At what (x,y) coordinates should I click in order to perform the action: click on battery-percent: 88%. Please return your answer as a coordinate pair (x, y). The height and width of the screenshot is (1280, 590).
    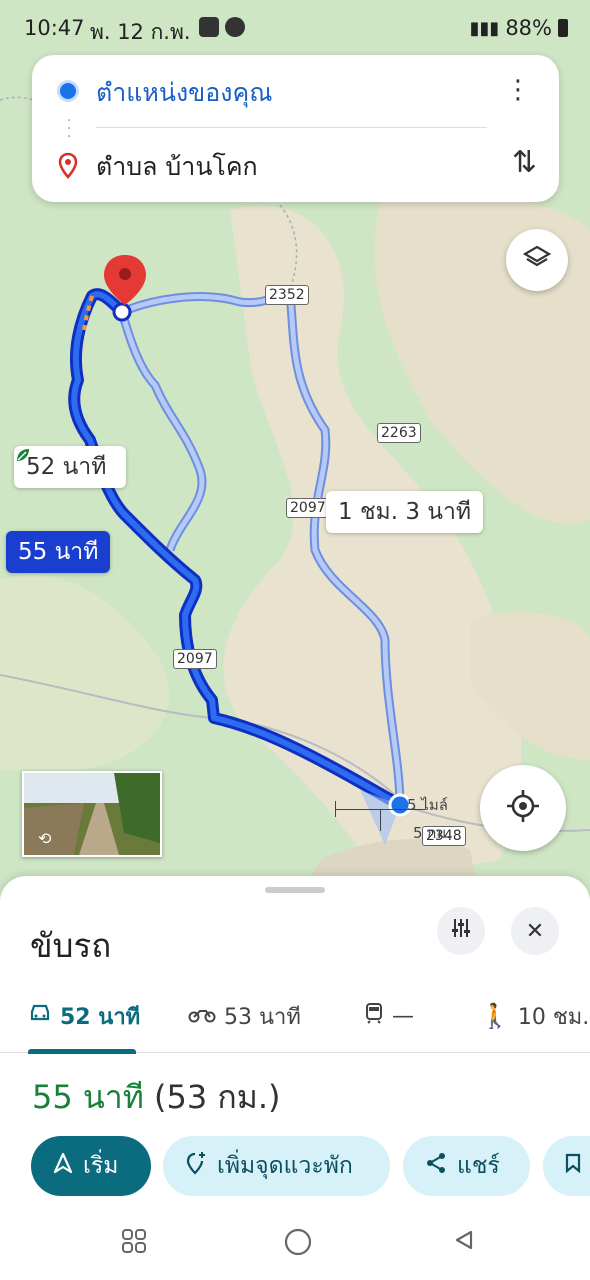
    Looking at the image, I should click on (528, 28).